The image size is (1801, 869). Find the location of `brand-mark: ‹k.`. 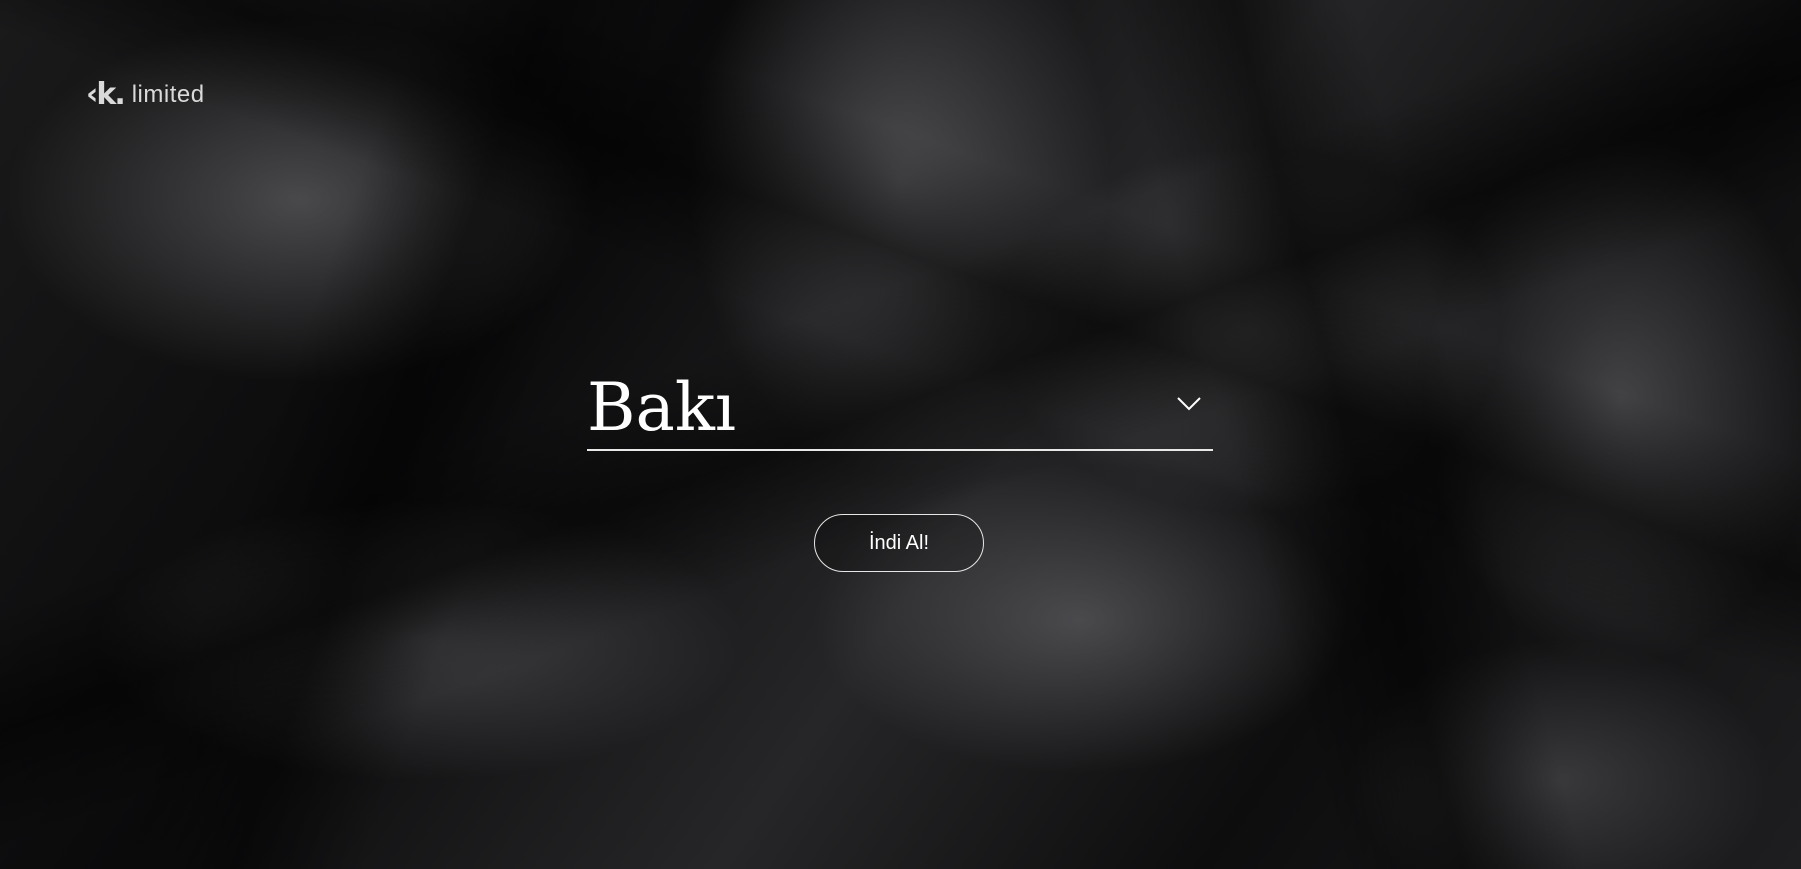

brand-mark: ‹k. is located at coordinates (106, 94).